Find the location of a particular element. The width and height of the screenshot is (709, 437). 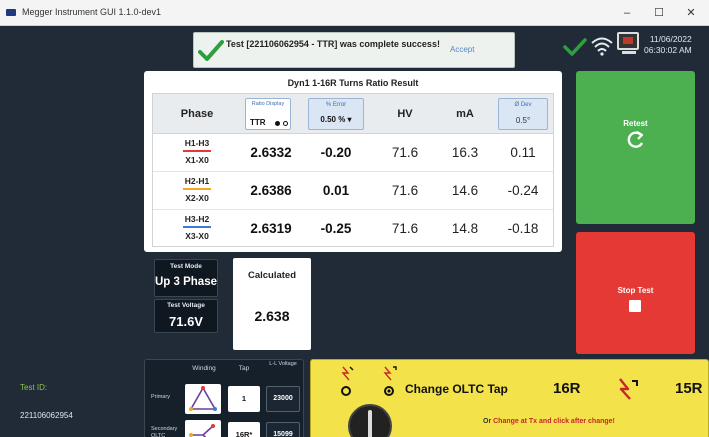

success-check-icon is located at coordinates (211, 50).